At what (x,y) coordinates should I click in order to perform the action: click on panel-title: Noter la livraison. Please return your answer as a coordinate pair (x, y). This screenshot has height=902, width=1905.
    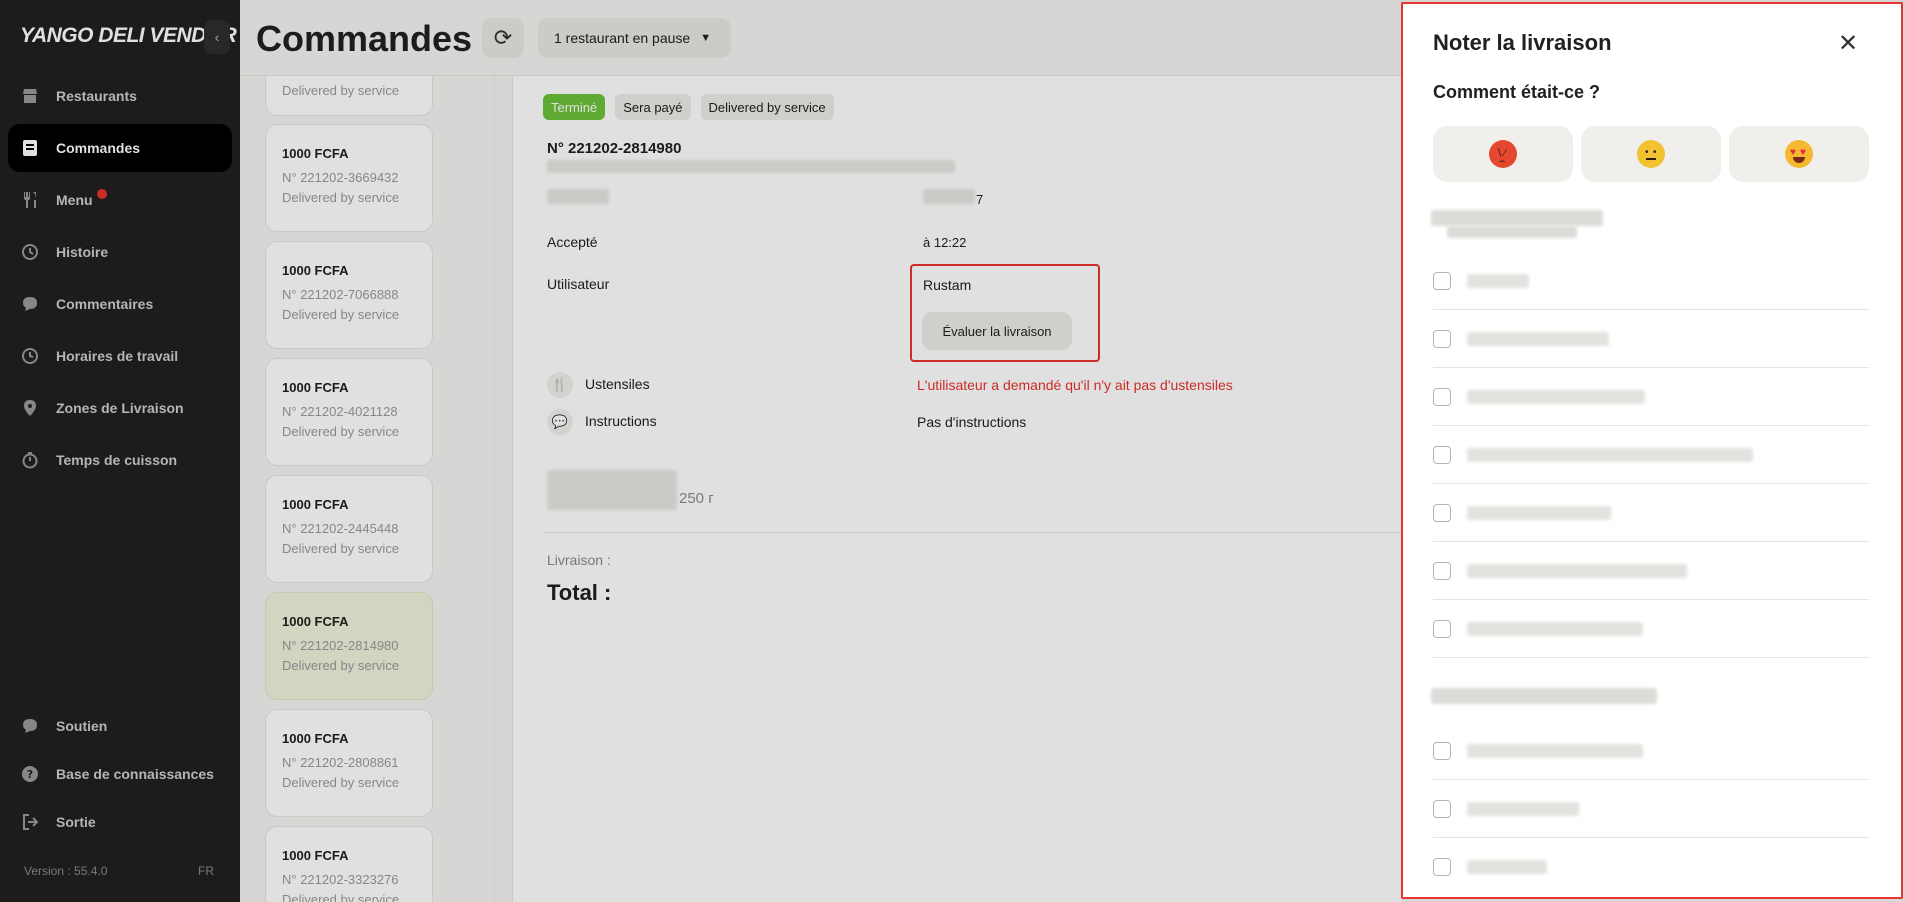
    Looking at the image, I should click on (1522, 42).